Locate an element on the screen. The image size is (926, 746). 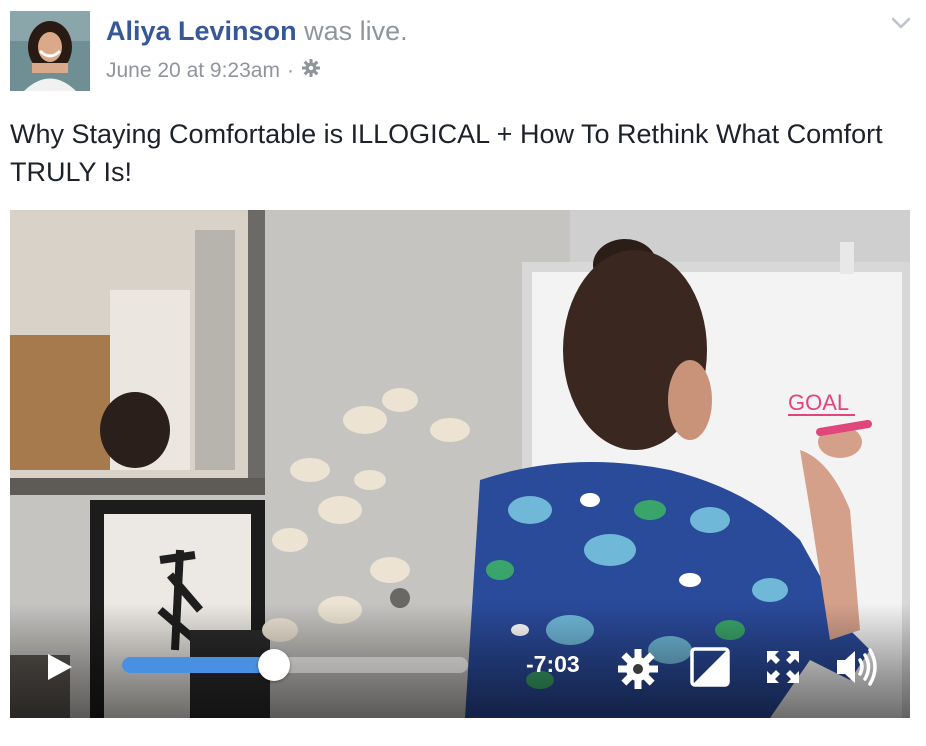
post-meta: June 20 at 9:23am · is located at coordinates (213, 71).